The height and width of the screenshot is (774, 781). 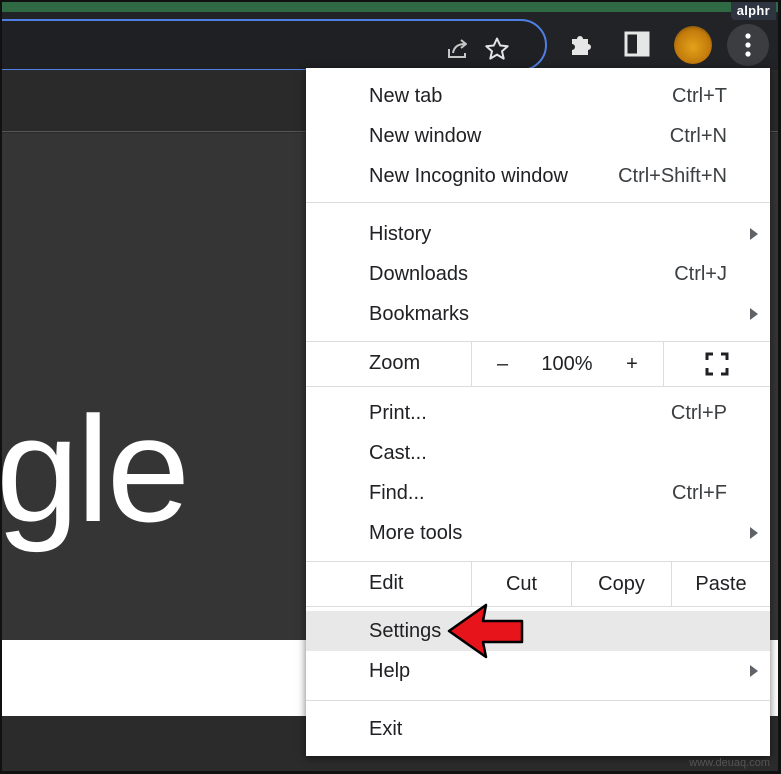 I want to click on zoom-out-button: –, so click(x=502, y=364).